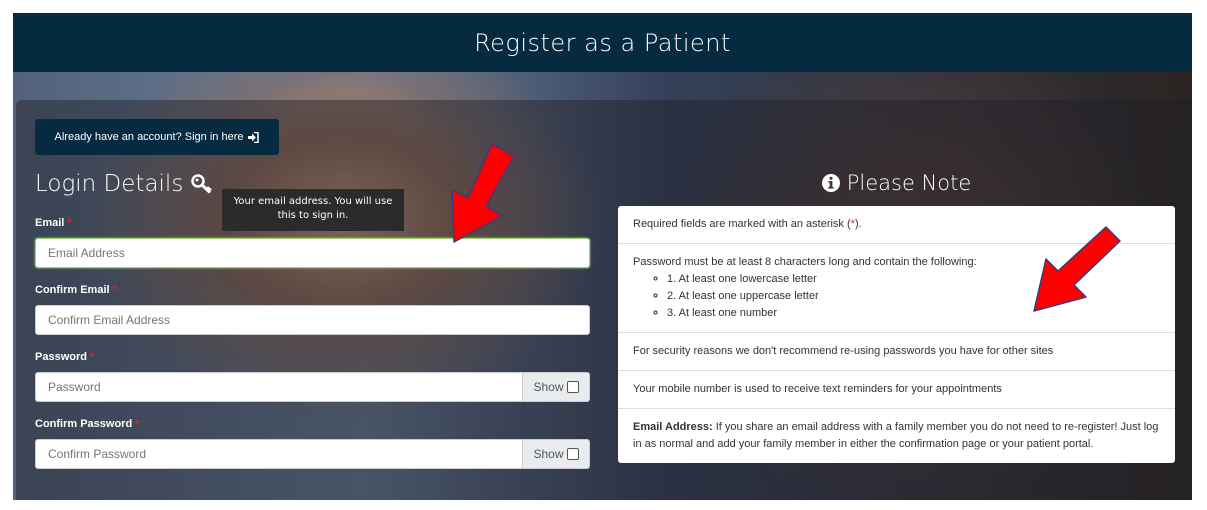 Image resolution: width=1207 pixels, height=510 pixels. Describe the element at coordinates (909, 183) in the screenshot. I see `please-note-label: Please Note` at that location.